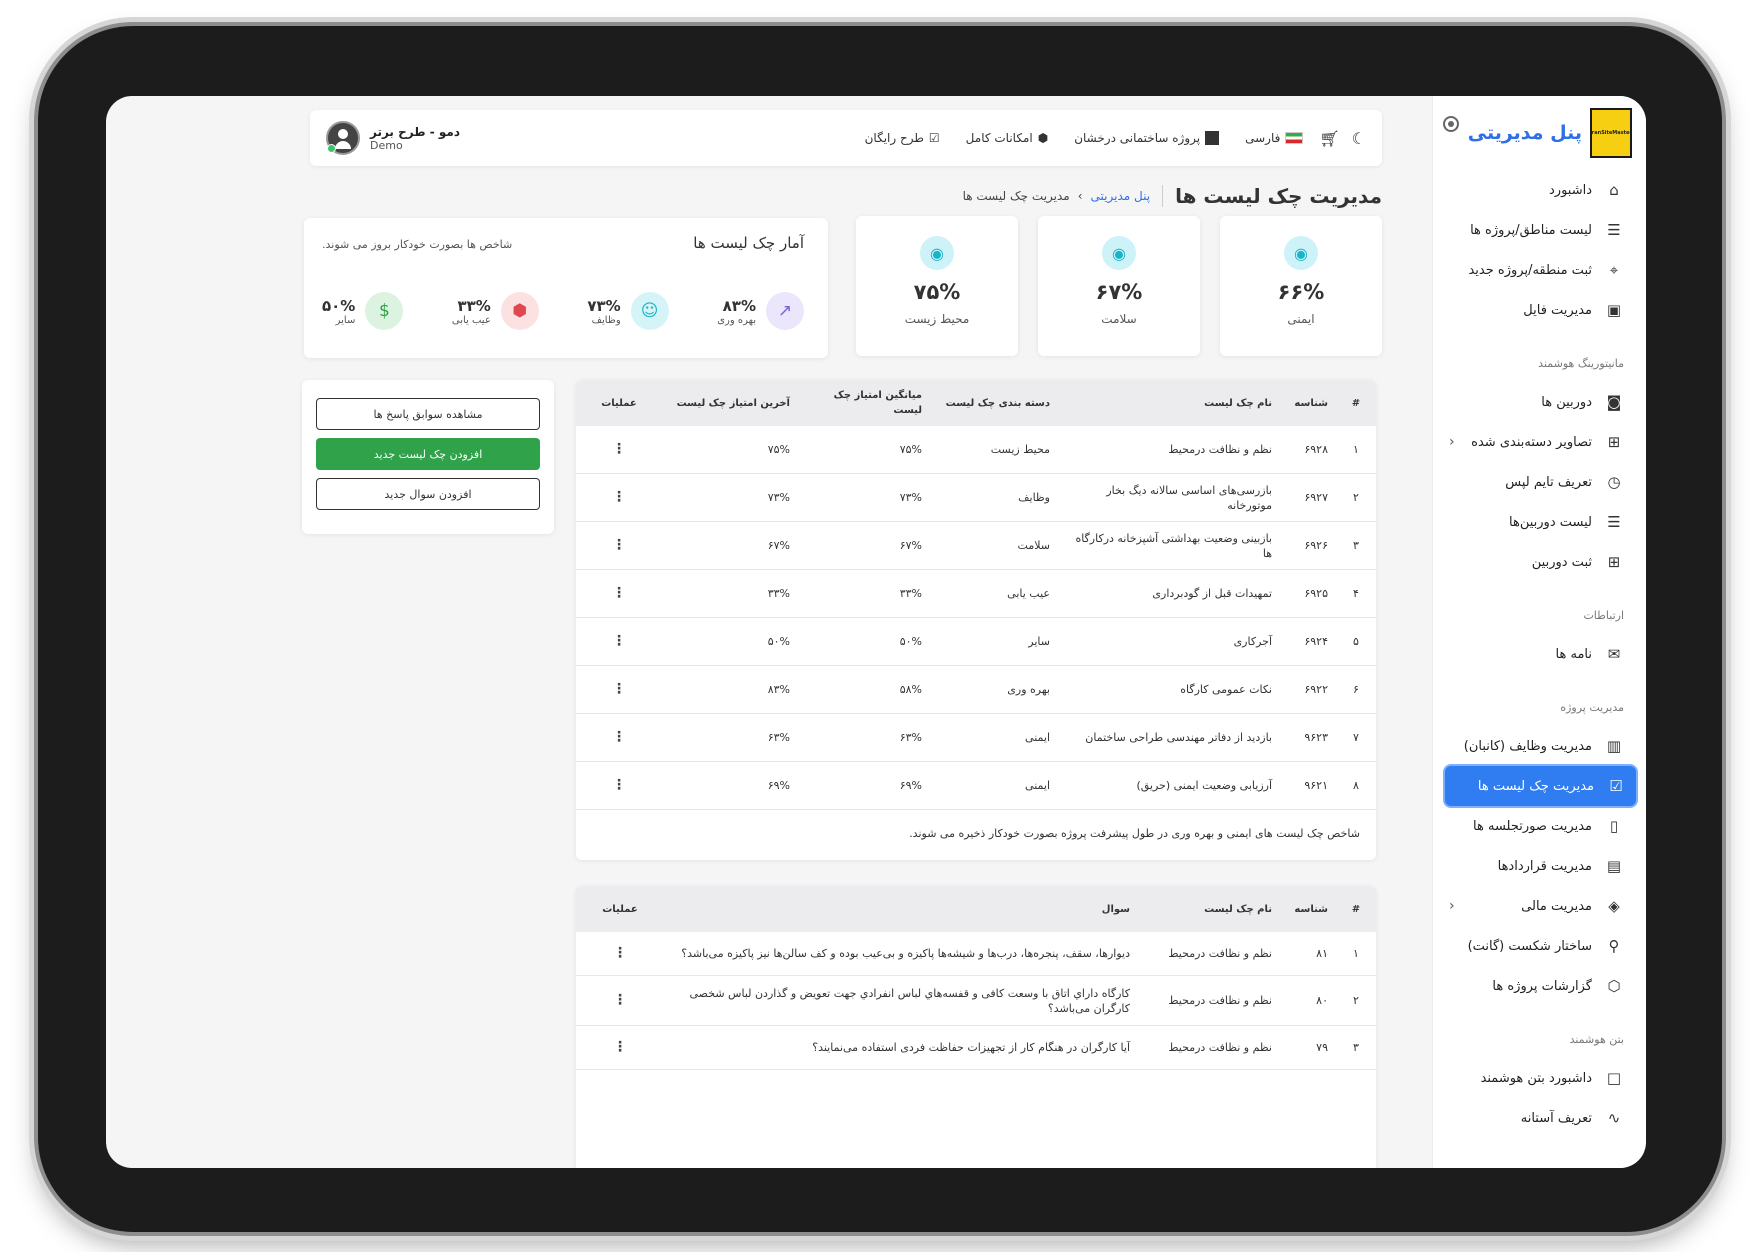  I want to click on sidebar-item: ⌂ داشبورد, so click(1539, 190).